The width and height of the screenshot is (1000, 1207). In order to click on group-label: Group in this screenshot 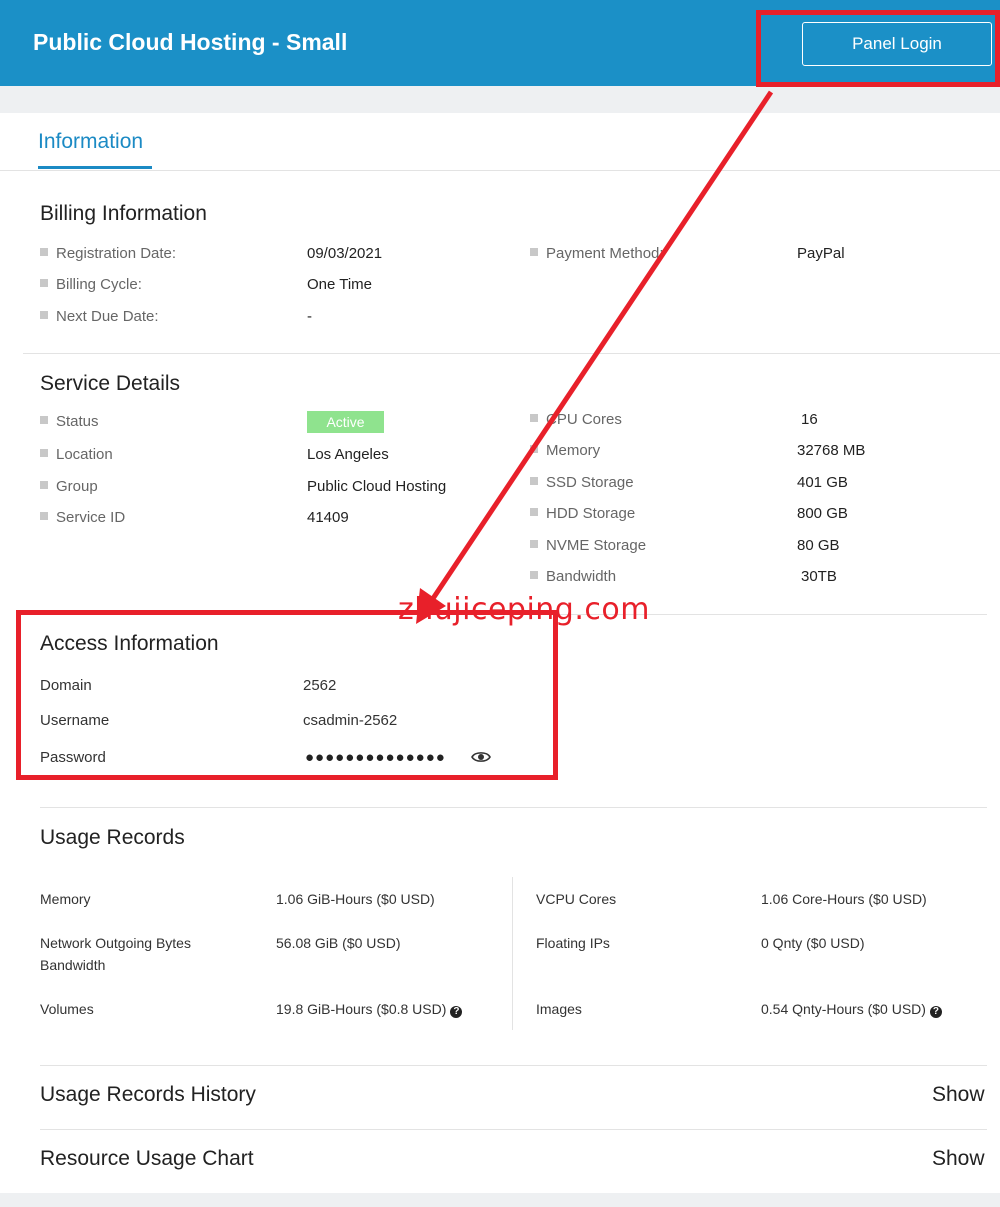, I will do `click(69, 487)`.